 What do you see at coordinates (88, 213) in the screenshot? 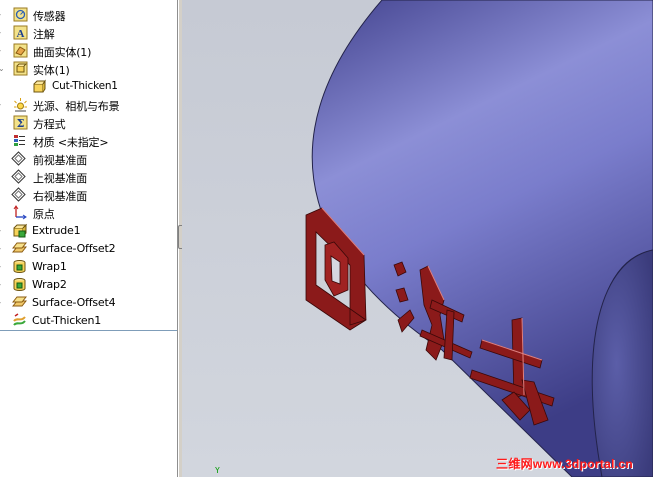
I see `tree-item-origin: 原点` at bounding box center [88, 213].